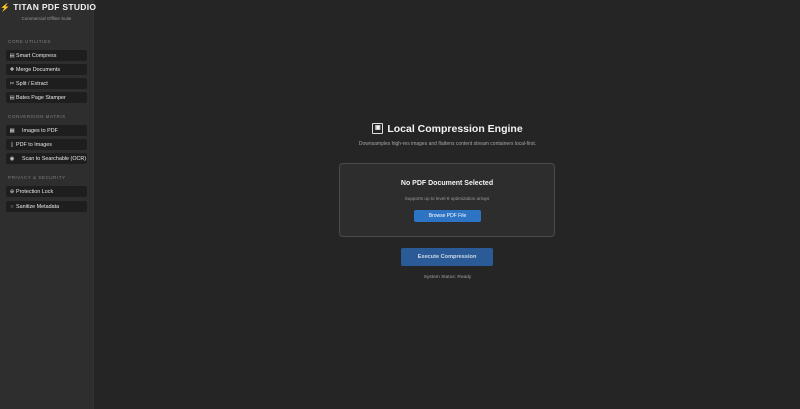 Image resolution: width=800 pixels, height=409 pixels. What do you see at coordinates (447, 277) in the screenshot?
I see `system-status: System Status: Ready` at bounding box center [447, 277].